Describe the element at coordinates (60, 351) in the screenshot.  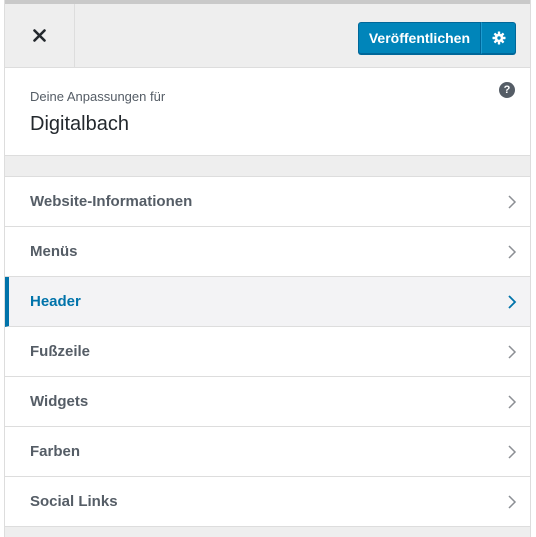
I see `menu-item-label: Fußzeile` at that location.